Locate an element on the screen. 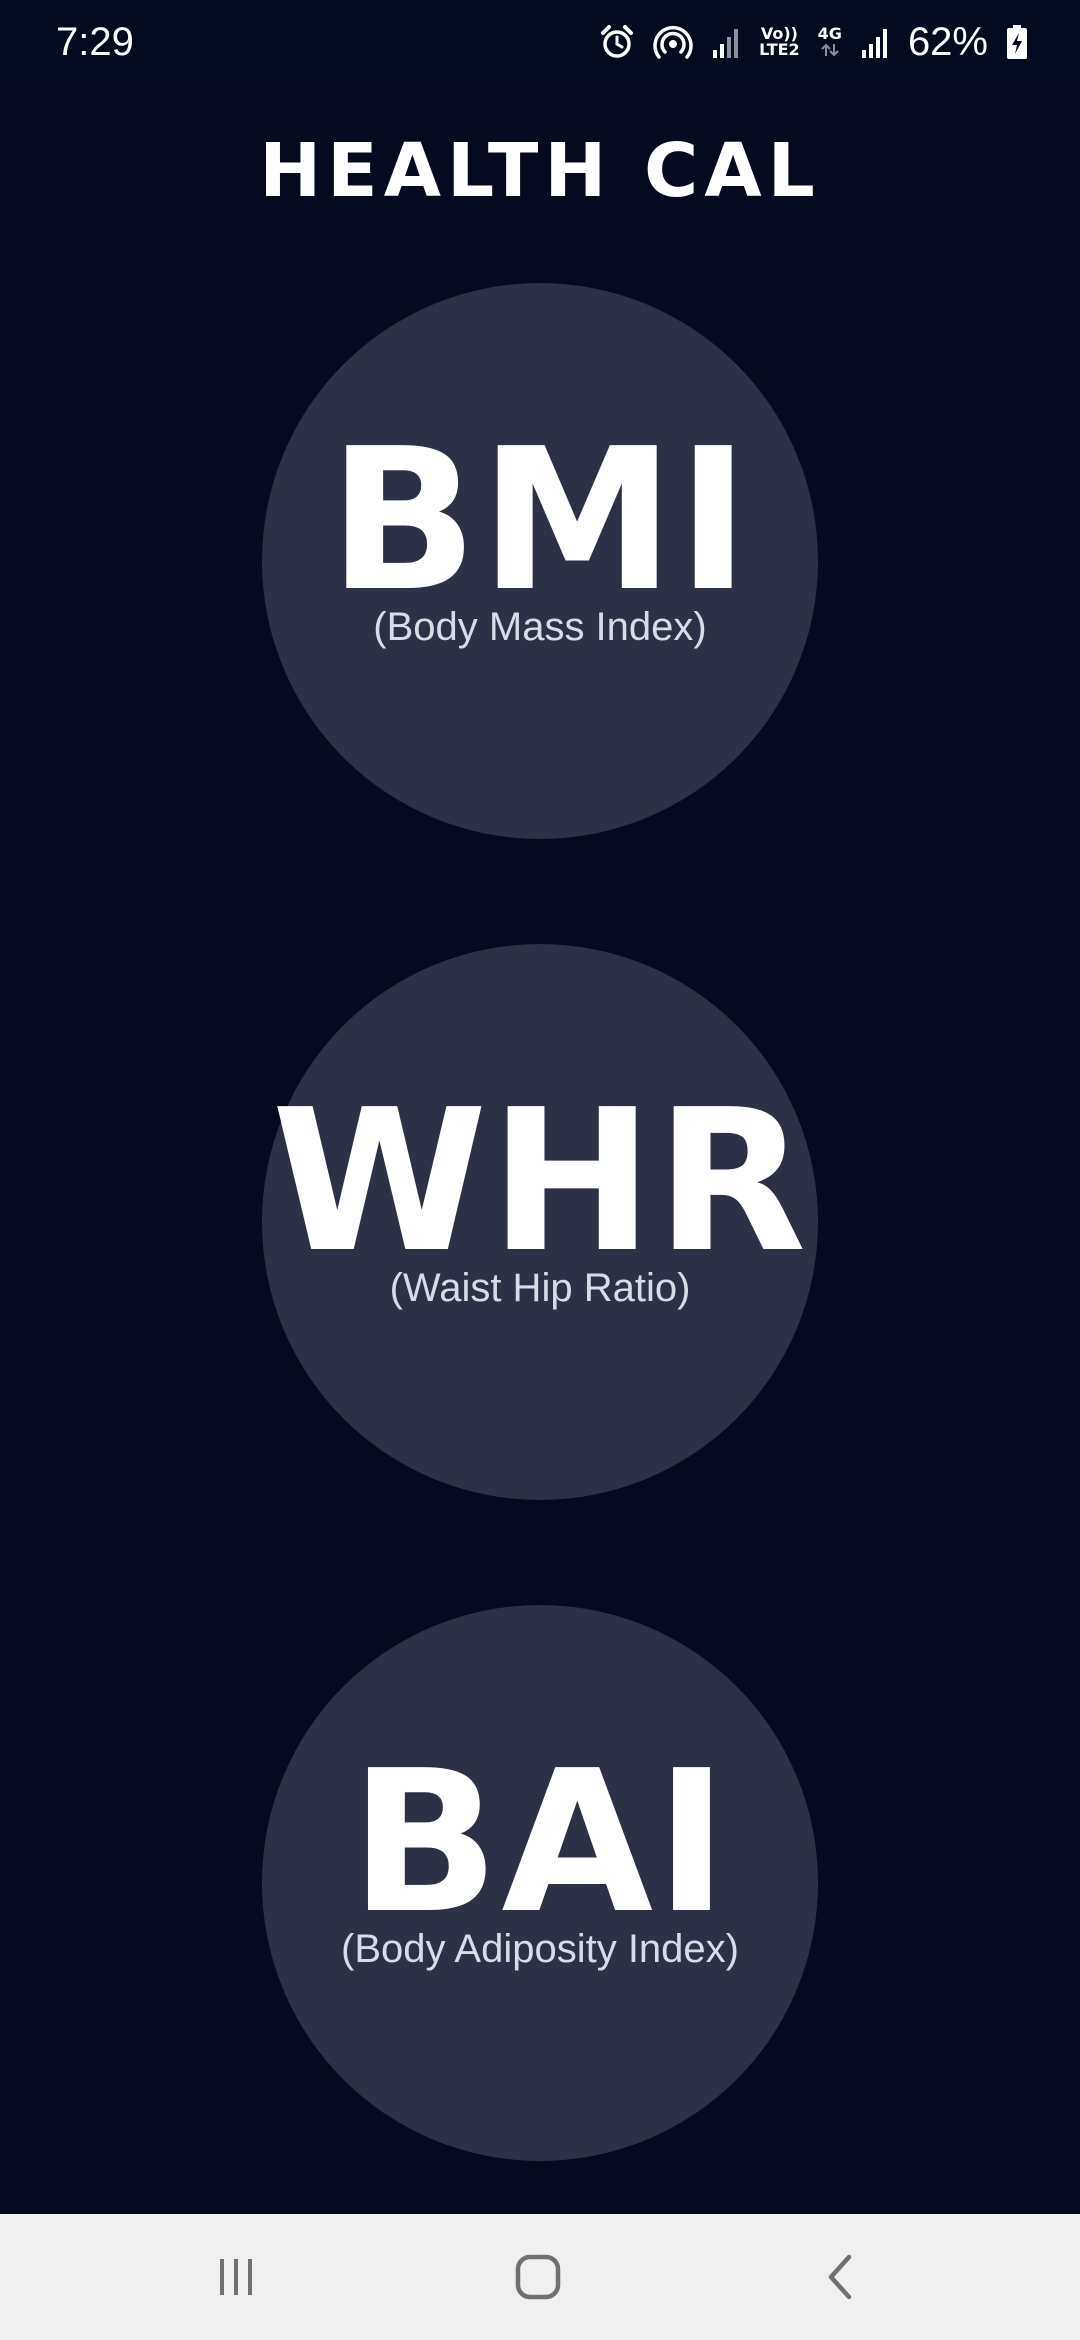 The image size is (1080, 2340). whr-subtitle: (Waist Hip Ratio) is located at coordinates (540, 1288).